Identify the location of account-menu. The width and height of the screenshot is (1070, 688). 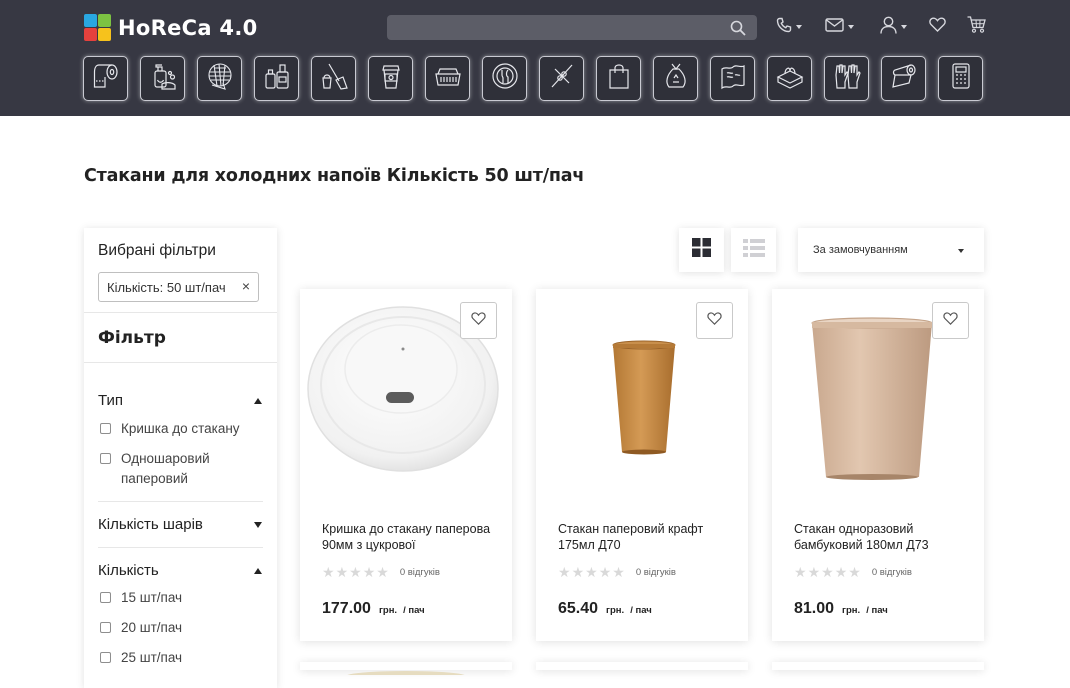
(893, 27).